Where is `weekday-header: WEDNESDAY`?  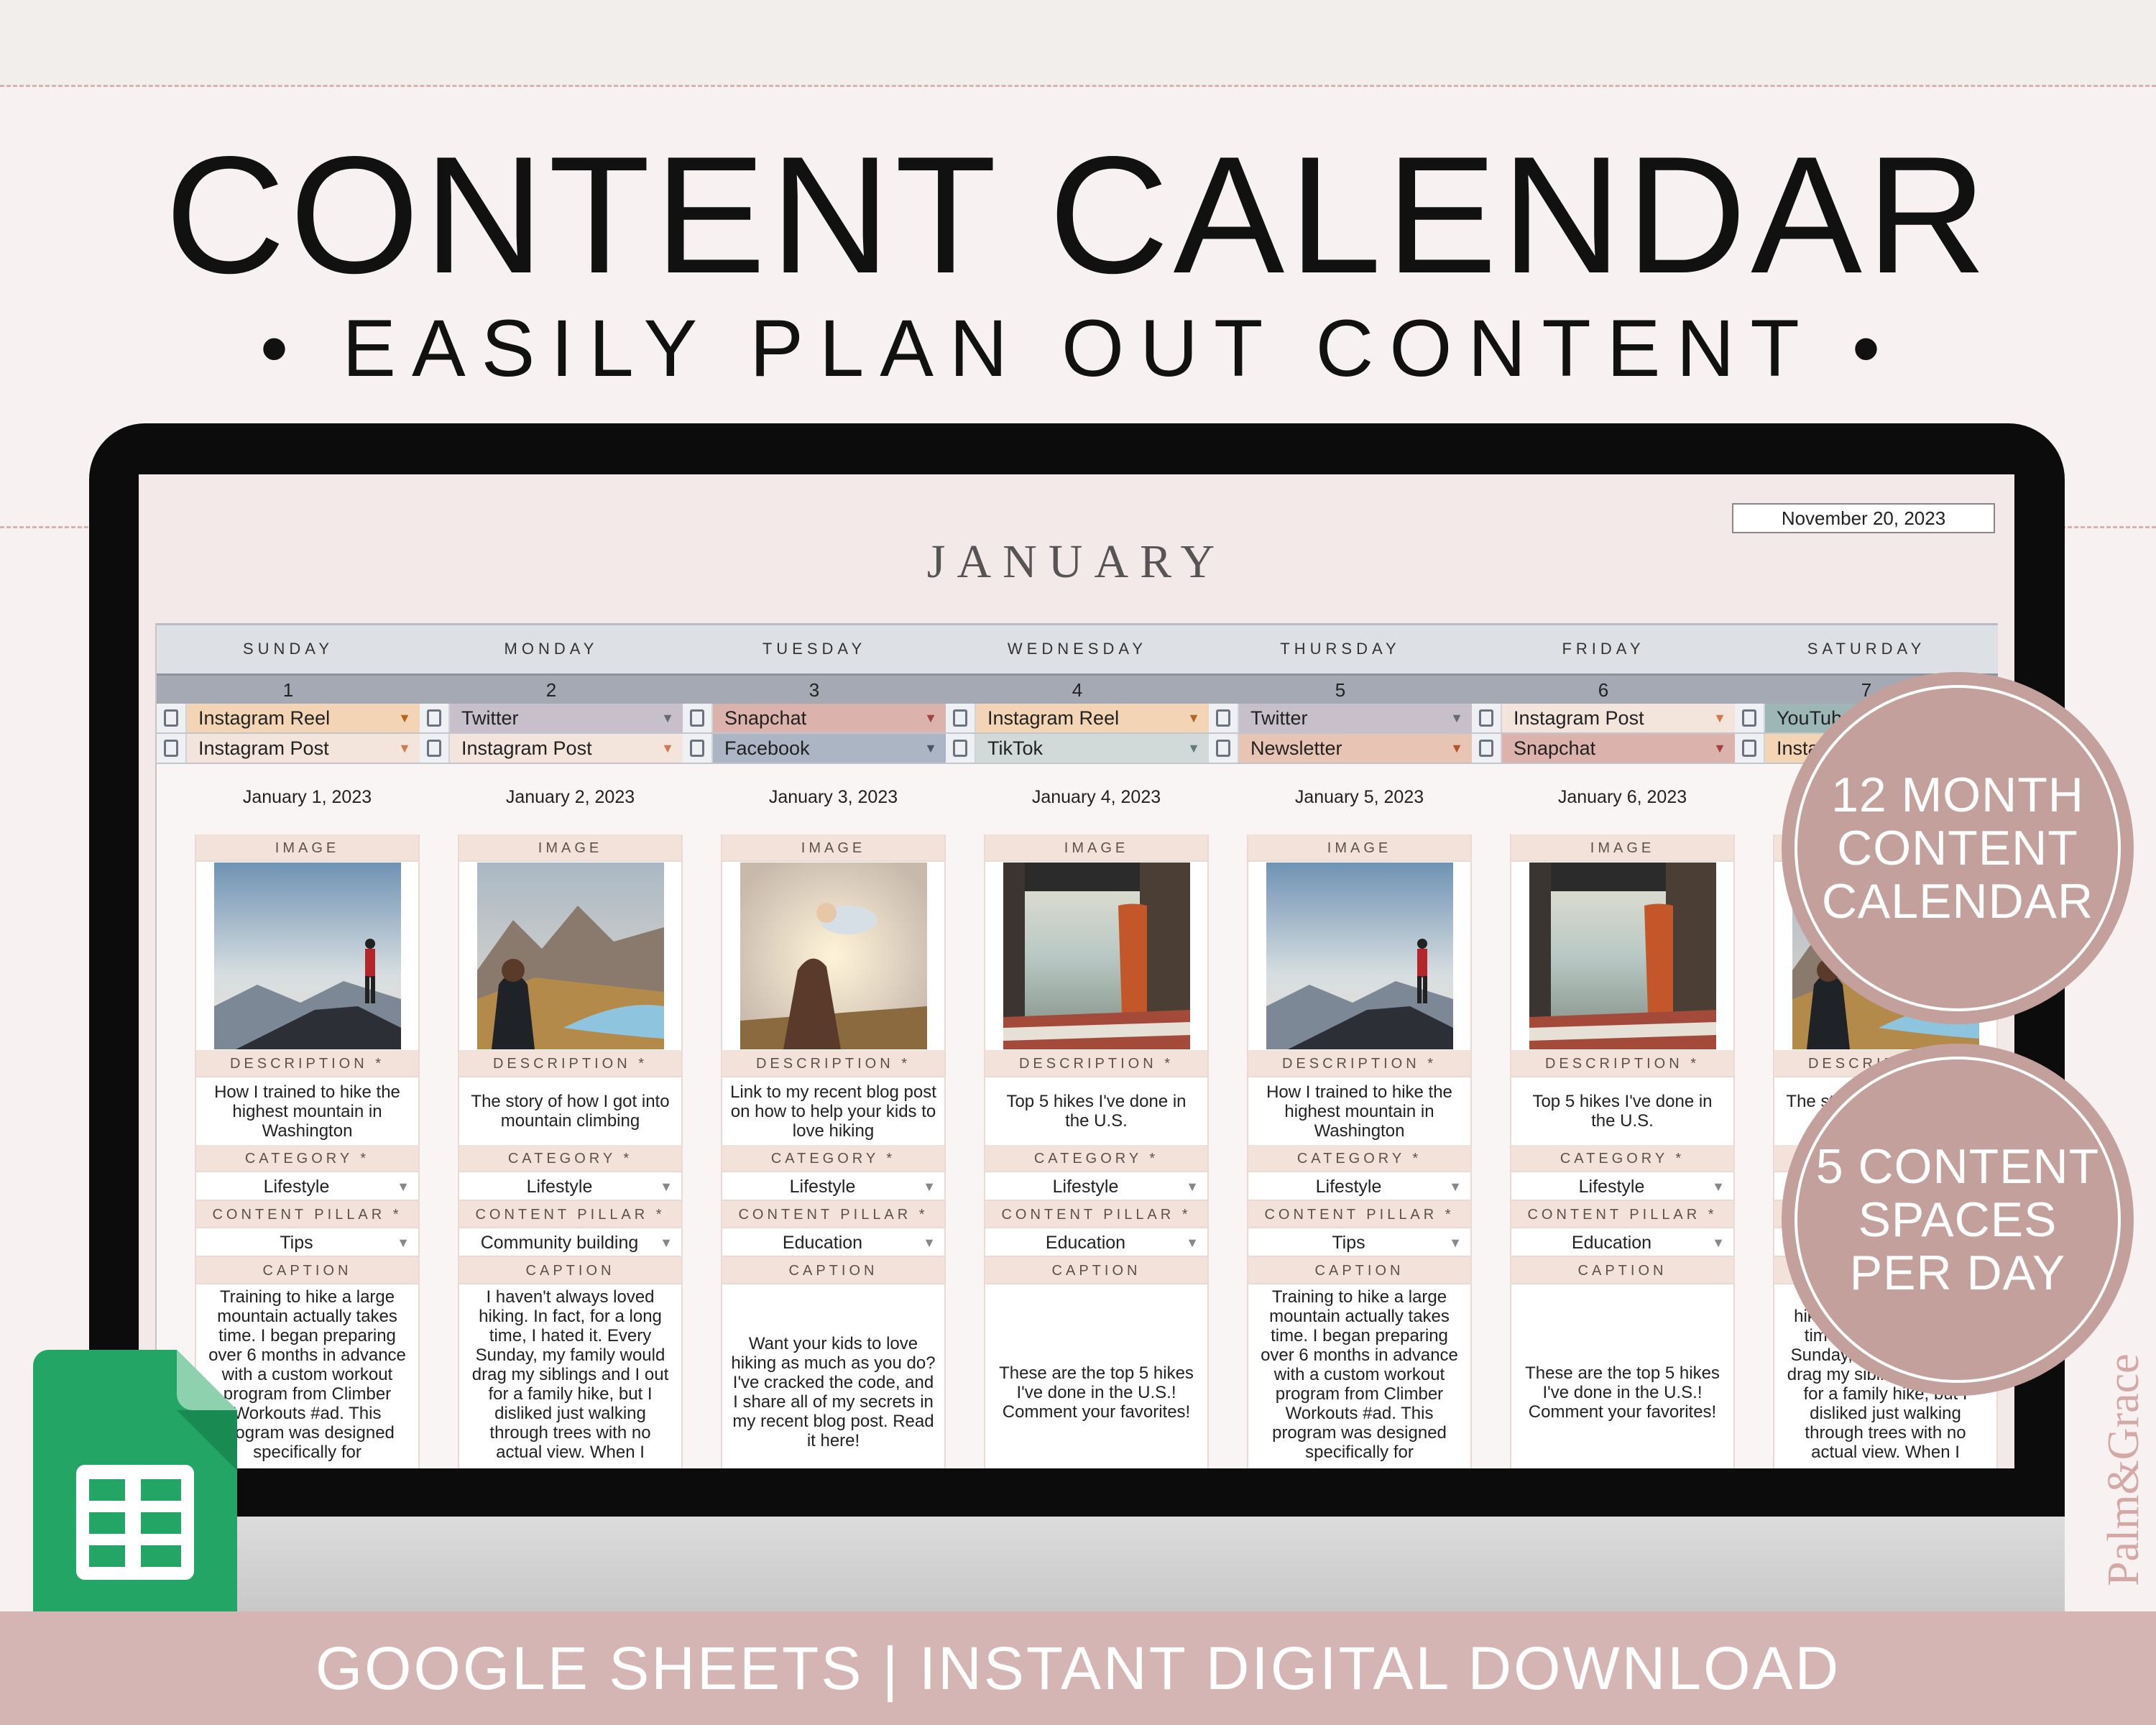 weekday-header: WEDNESDAY is located at coordinates (1077, 649).